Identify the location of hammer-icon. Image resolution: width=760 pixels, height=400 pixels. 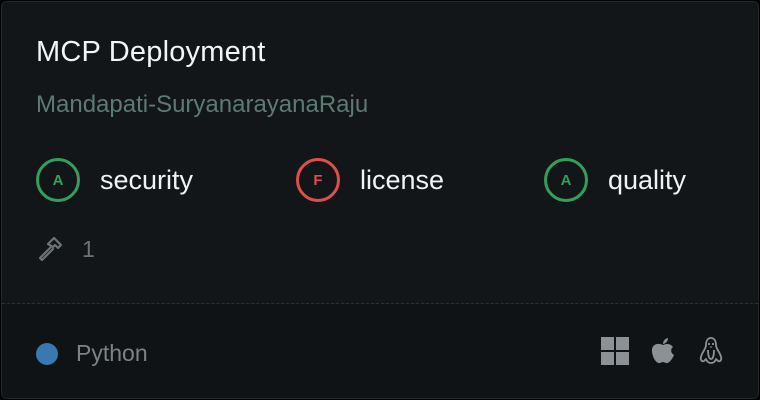
(50, 249).